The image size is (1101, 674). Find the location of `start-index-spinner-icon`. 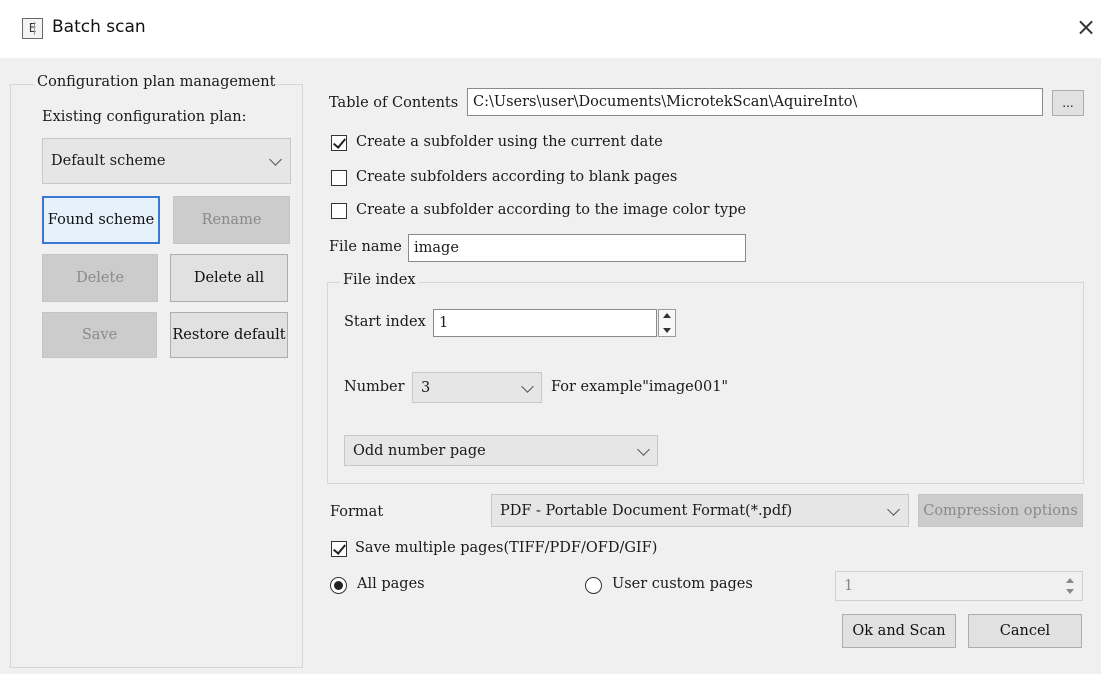

start-index-spinner-icon is located at coordinates (667, 323).